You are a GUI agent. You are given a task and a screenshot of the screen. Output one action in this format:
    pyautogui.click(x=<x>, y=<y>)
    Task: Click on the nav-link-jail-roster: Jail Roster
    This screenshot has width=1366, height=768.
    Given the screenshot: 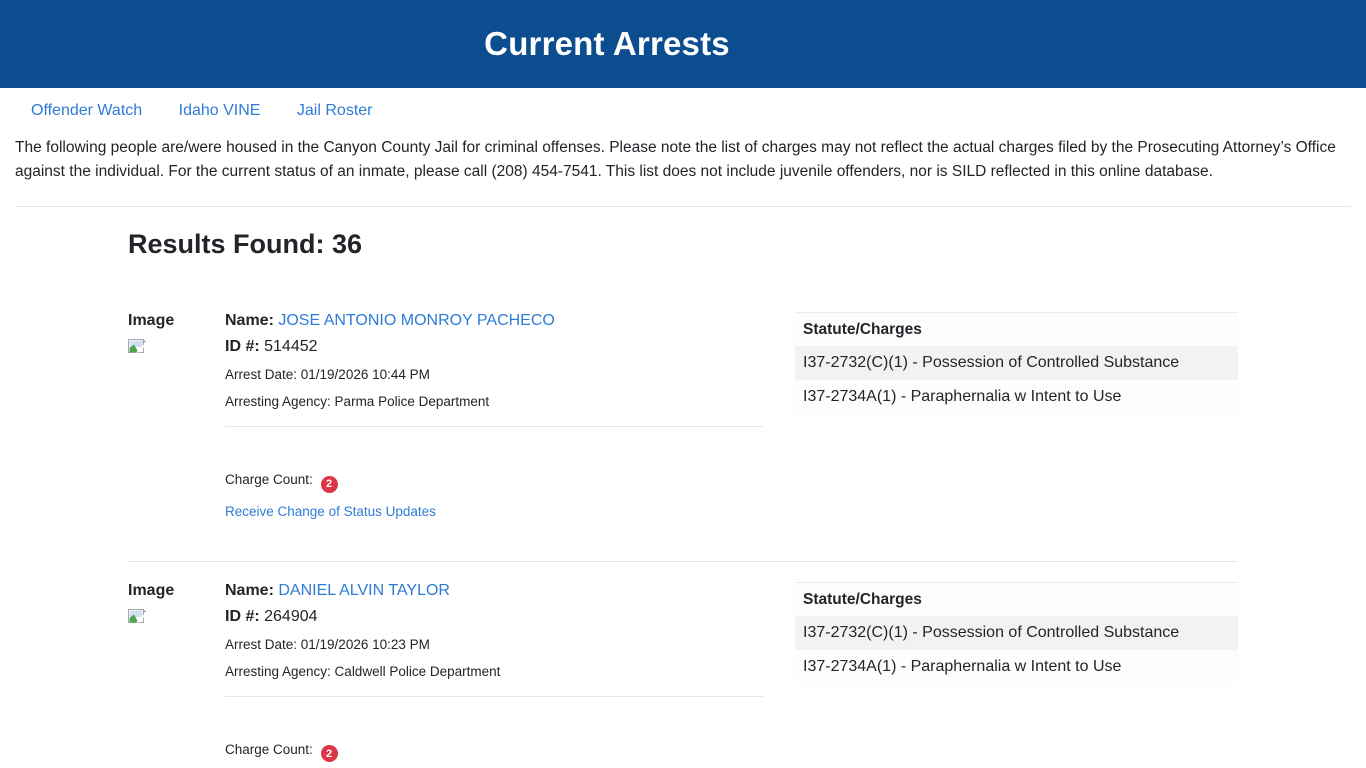 What is the action you would take?
    pyautogui.click(x=335, y=111)
    